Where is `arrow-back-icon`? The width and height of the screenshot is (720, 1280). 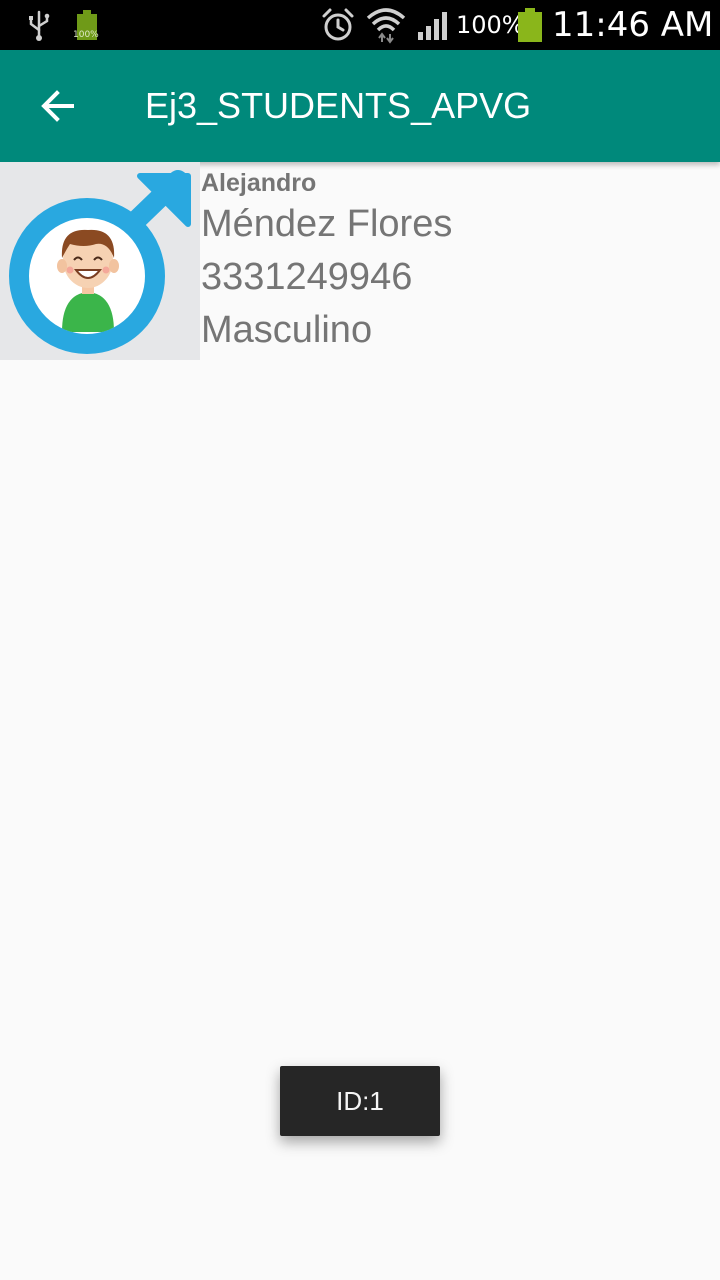
arrow-back-icon is located at coordinates (57, 106).